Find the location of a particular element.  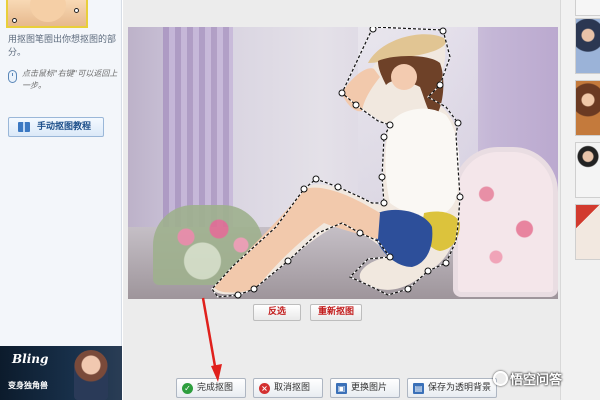

save-icon: ▤ is located at coordinates (418, 388).